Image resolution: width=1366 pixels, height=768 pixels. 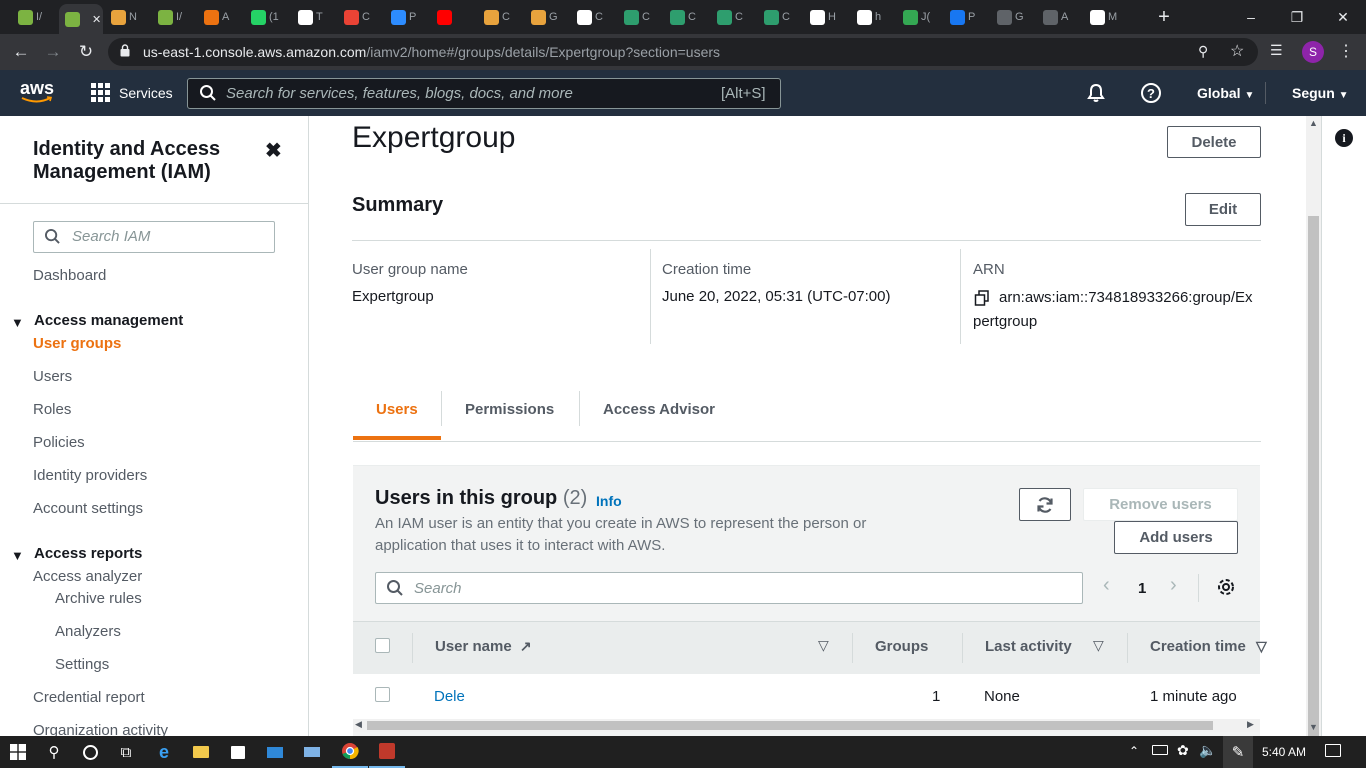 What do you see at coordinates (238, 752) in the screenshot?
I see `store-icon` at bounding box center [238, 752].